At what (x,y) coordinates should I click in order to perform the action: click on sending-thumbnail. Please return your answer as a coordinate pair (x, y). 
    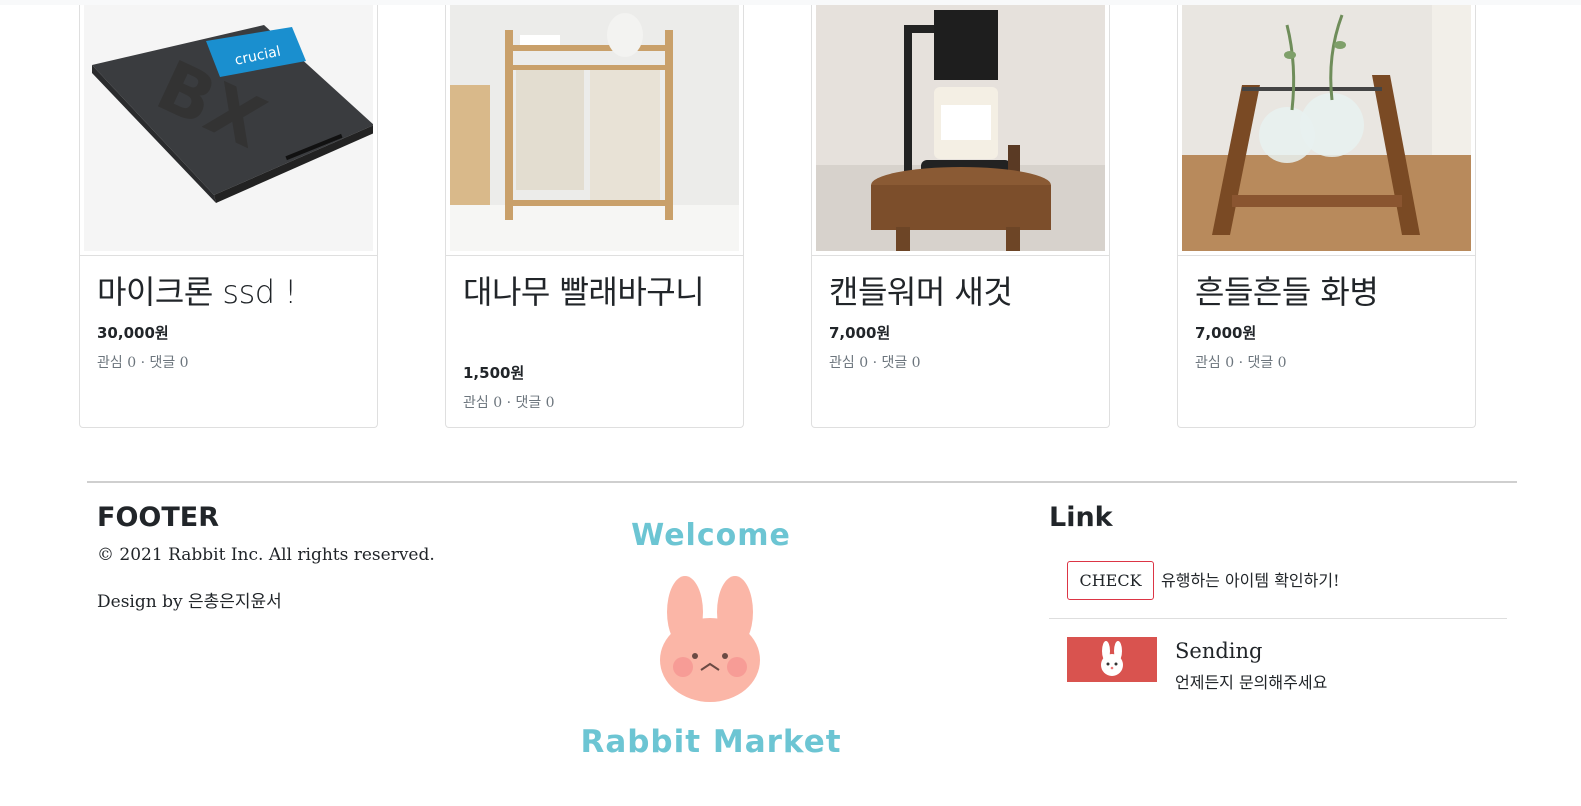
    Looking at the image, I should click on (1112, 659).